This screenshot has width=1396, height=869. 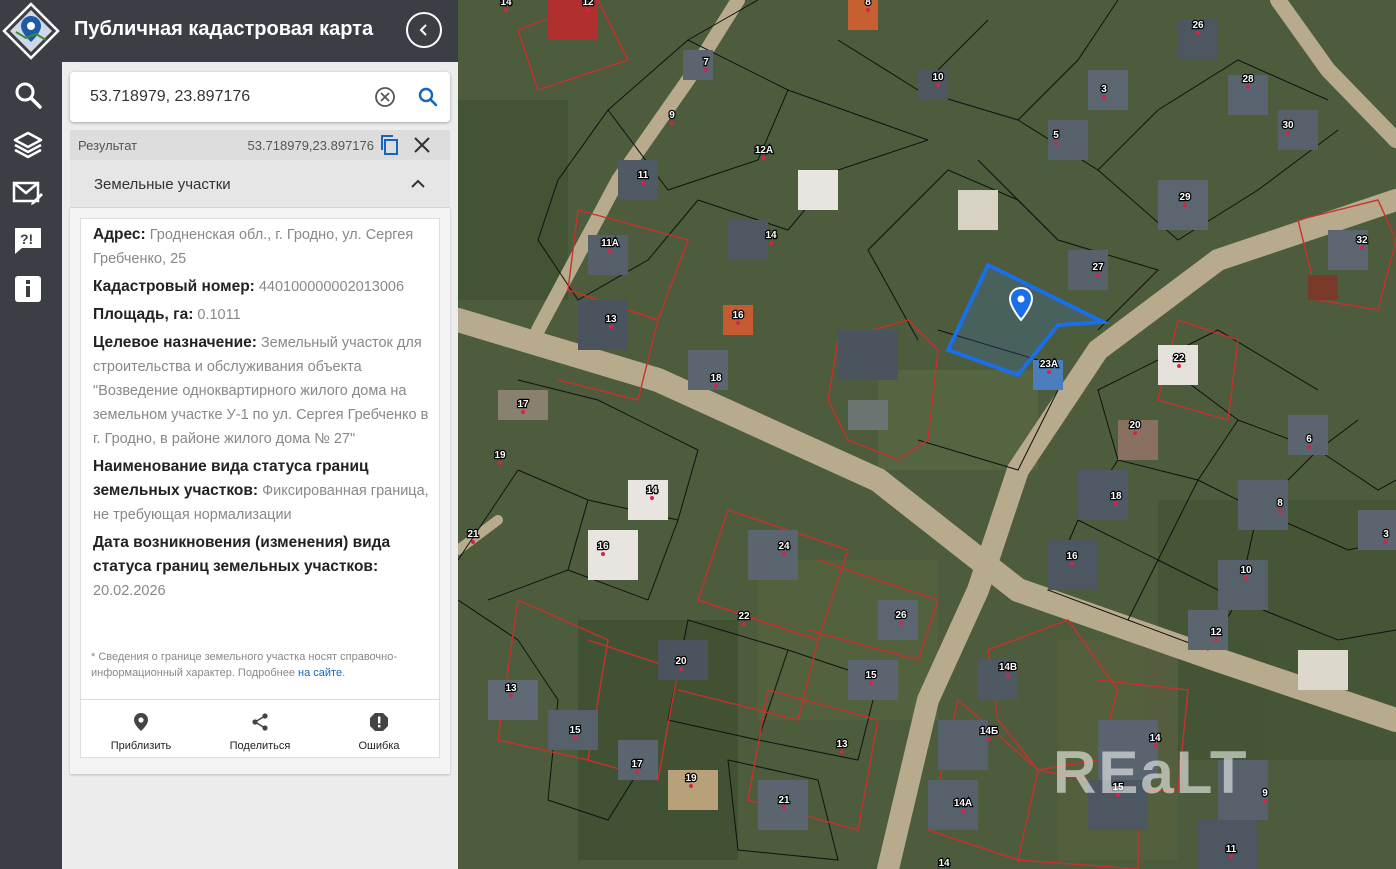 What do you see at coordinates (260, 746) in the screenshot?
I see `share-label: Поделиться` at bounding box center [260, 746].